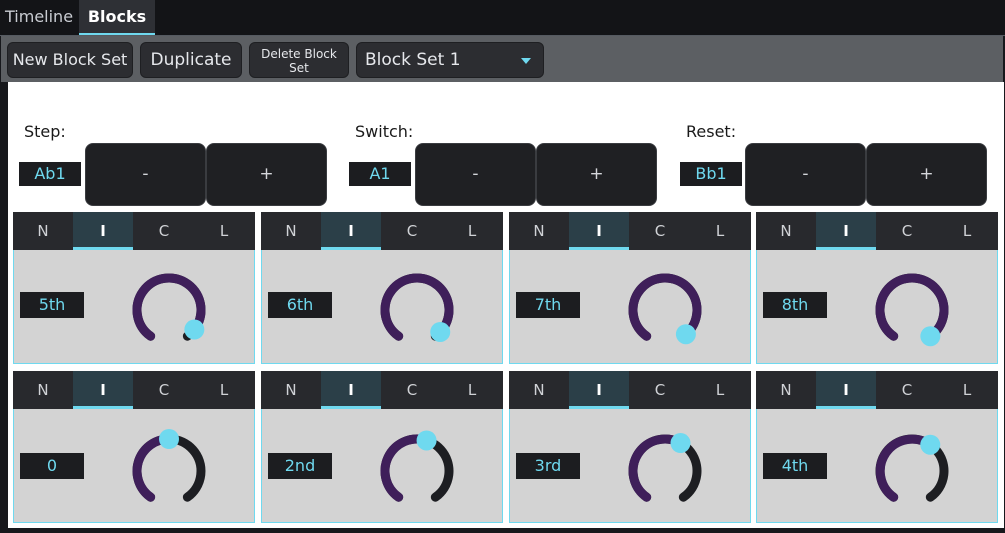  What do you see at coordinates (380, 174) in the screenshot?
I see `switch-value: A1` at bounding box center [380, 174].